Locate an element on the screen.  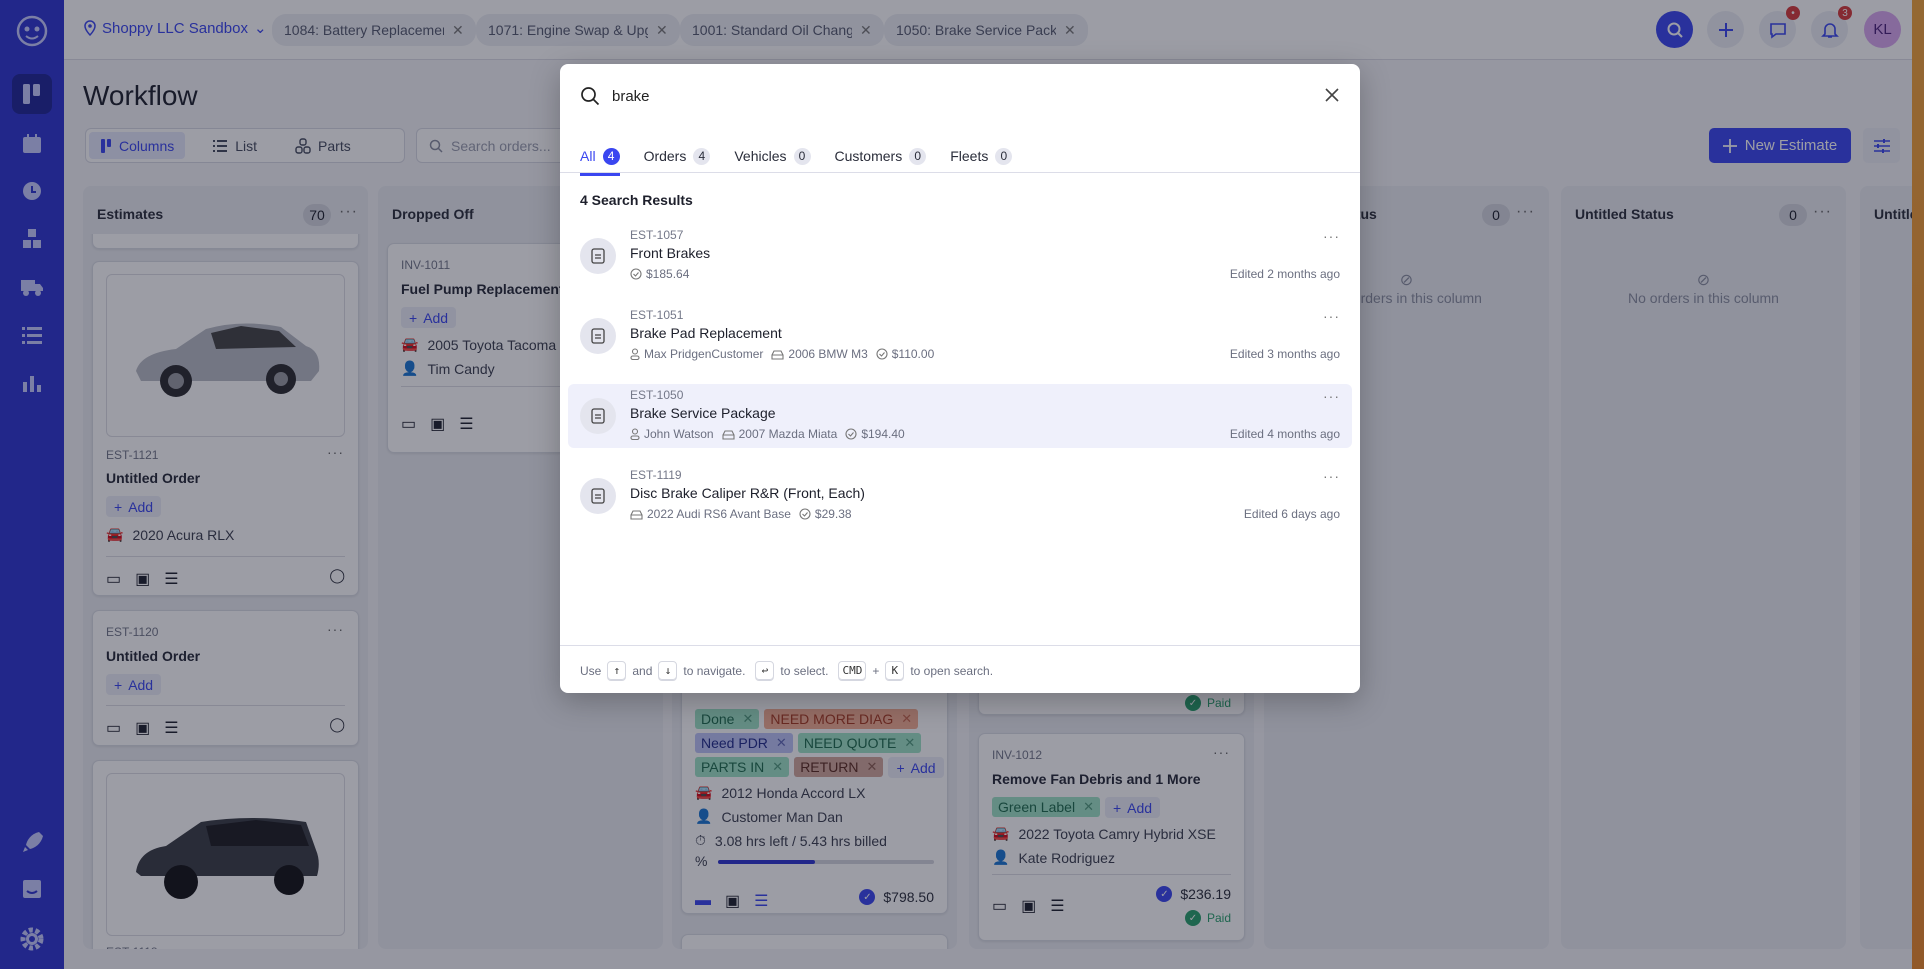
k-key: K is located at coordinates (895, 670).